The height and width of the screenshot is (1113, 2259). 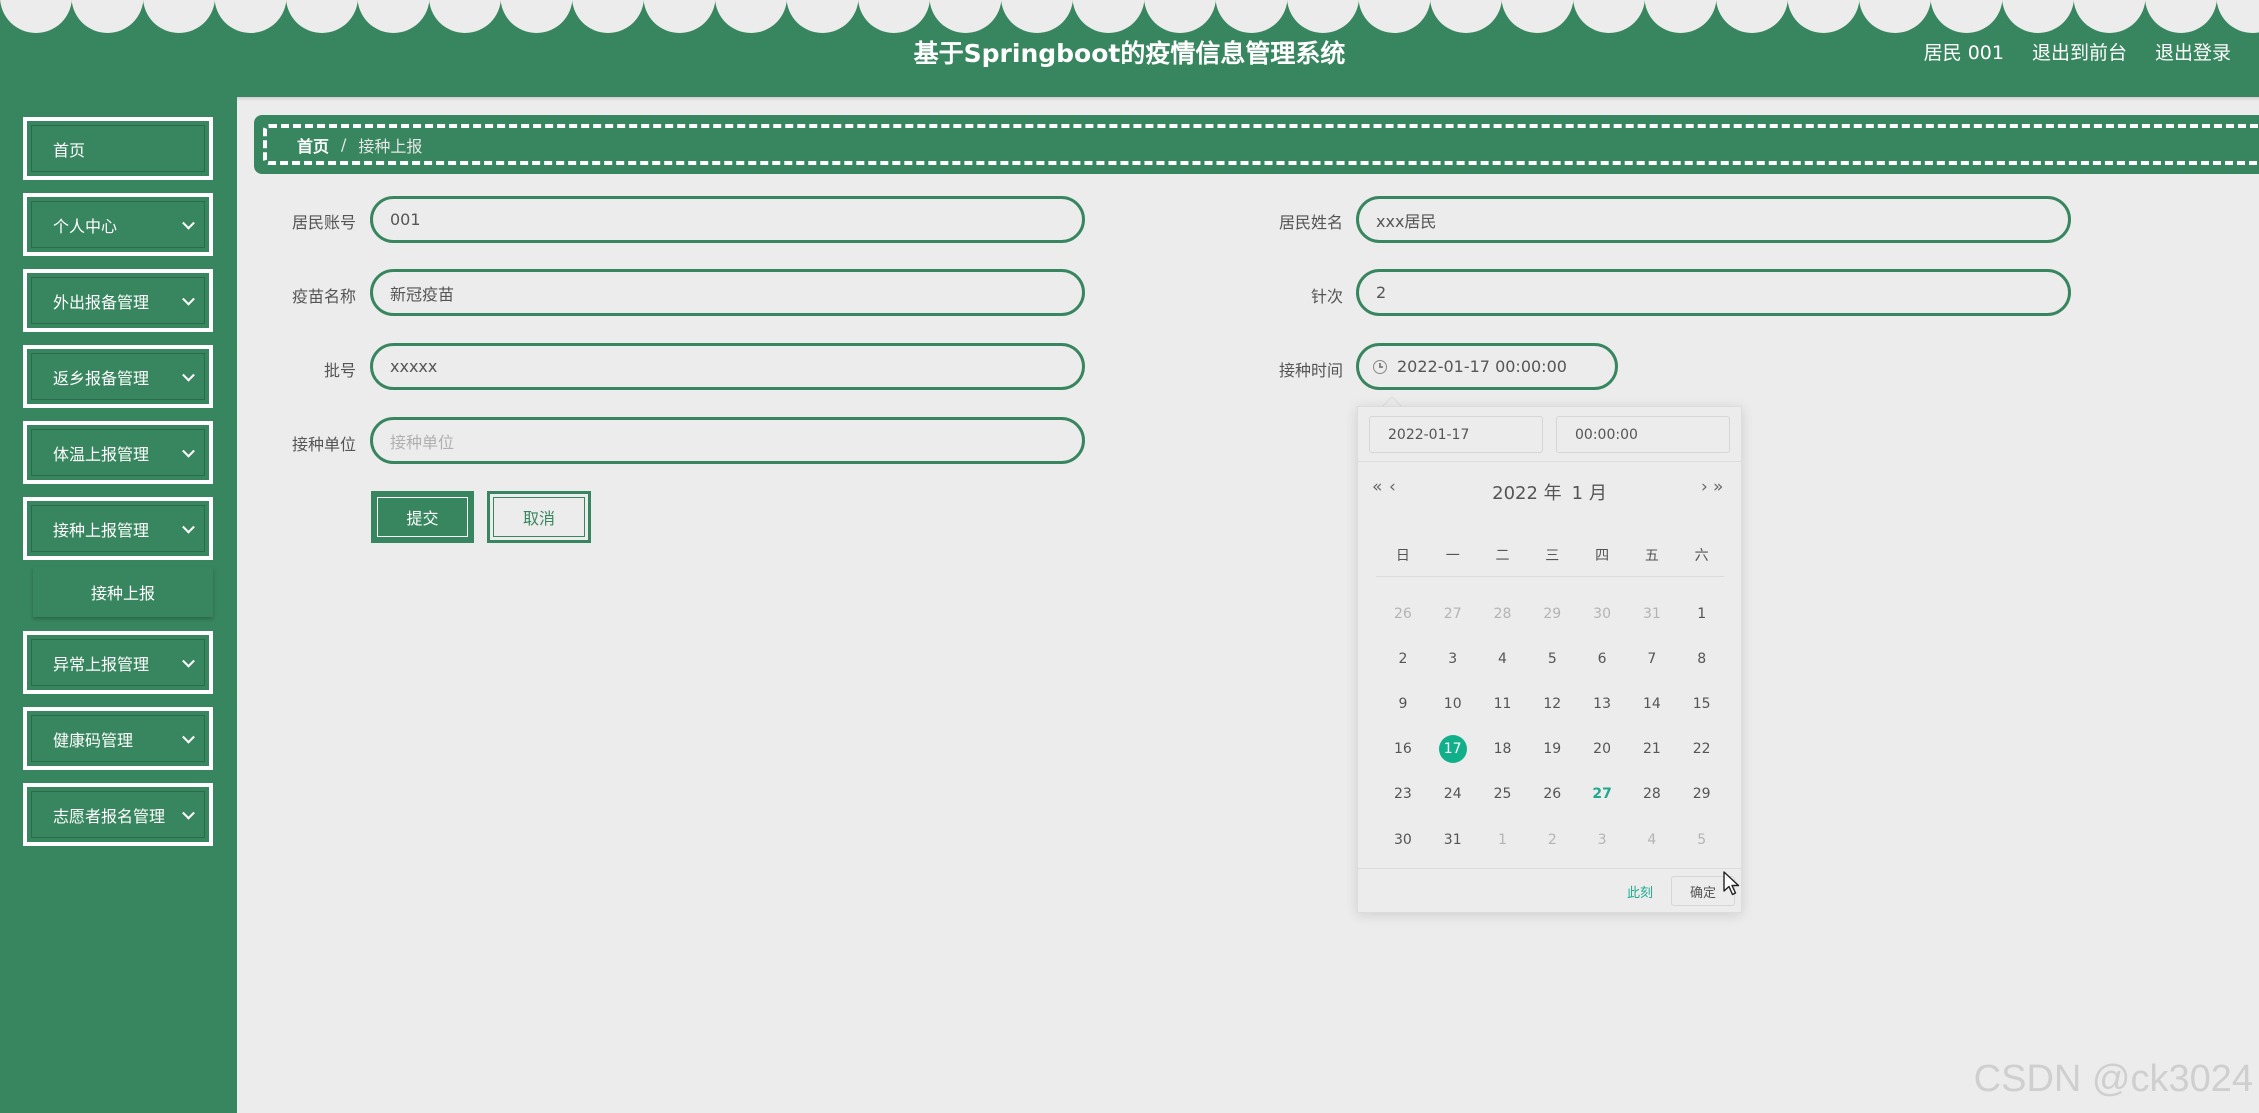 What do you see at coordinates (1403, 703) in the screenshot?
I see `calendar-day: 9` at bounding box center [1403, 703].